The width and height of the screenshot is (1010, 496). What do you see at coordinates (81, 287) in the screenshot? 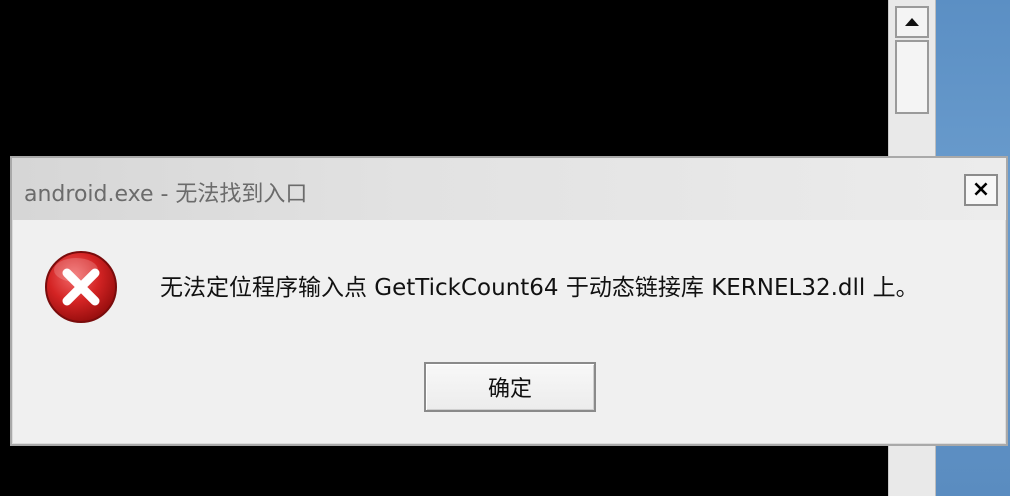
I see `error-icon` at bounding box center [81, 287].